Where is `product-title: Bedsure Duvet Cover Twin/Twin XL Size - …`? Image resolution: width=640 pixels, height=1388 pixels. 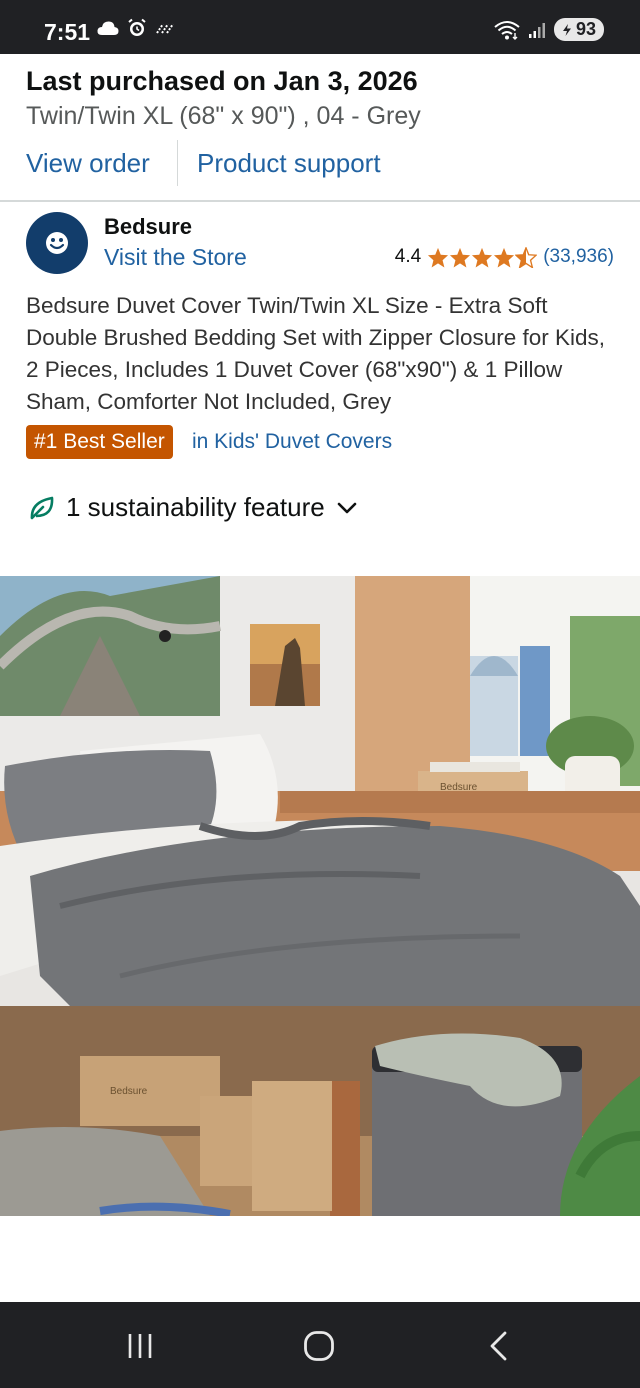 product-title: Bedsure Duvet Cover Twin/Twin XL Size - … is located at coordinates (316, 354).